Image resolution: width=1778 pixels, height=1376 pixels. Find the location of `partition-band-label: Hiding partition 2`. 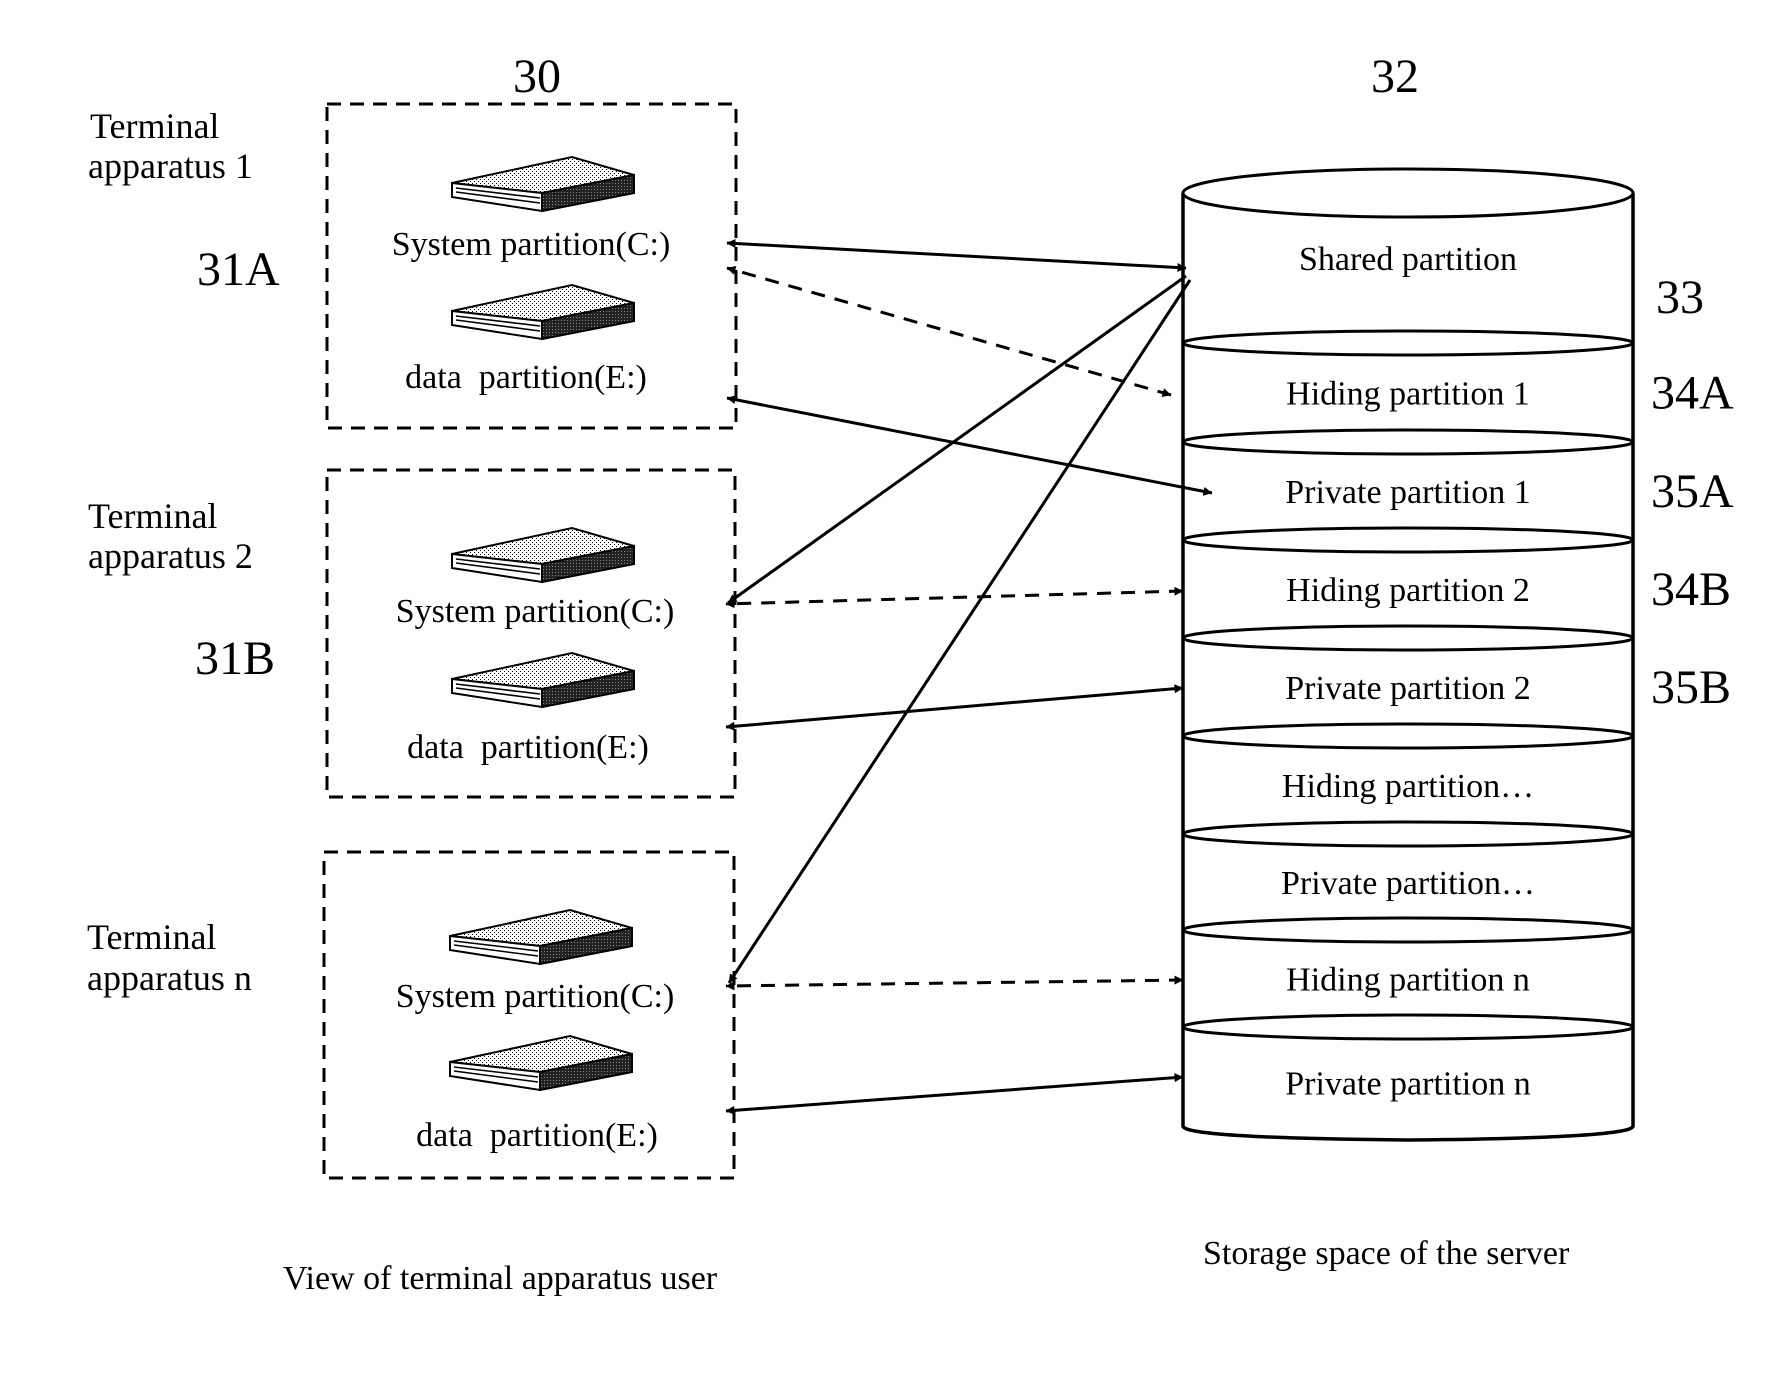

partition-band-label: Hiding partition 2 is located at coordinates (1408, 590).